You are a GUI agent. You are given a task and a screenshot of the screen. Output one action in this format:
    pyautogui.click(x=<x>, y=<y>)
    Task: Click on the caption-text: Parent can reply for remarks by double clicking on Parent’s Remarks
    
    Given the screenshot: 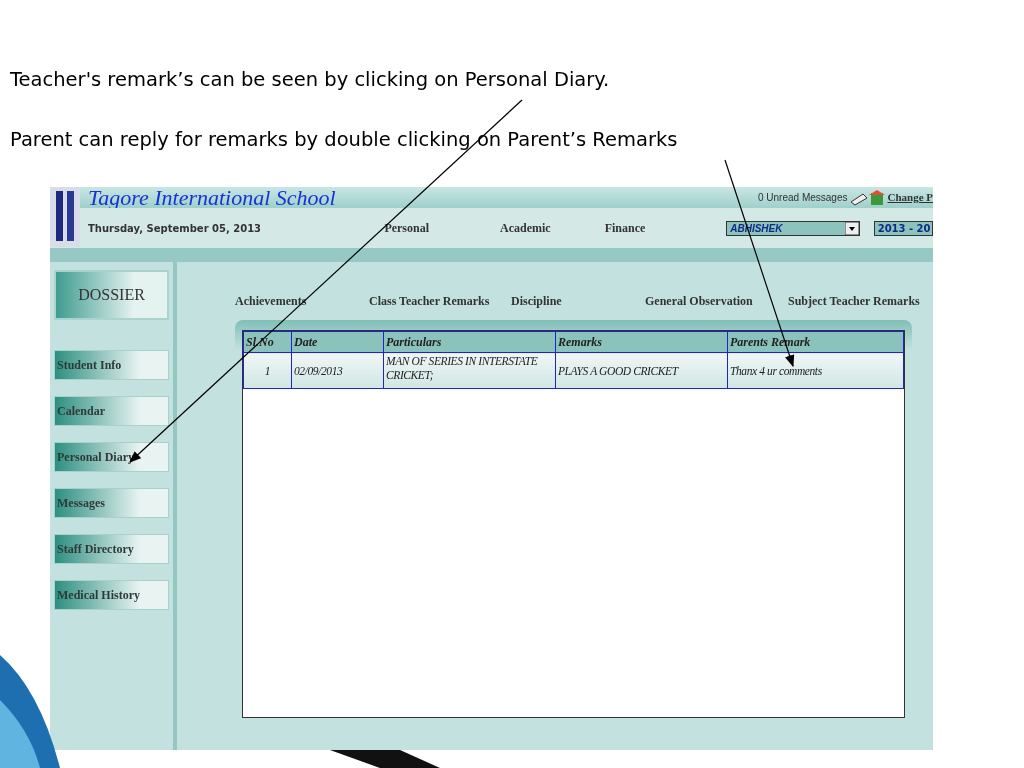 What is the action you would take?
    pyautogui.click(x=344, y=140)
    